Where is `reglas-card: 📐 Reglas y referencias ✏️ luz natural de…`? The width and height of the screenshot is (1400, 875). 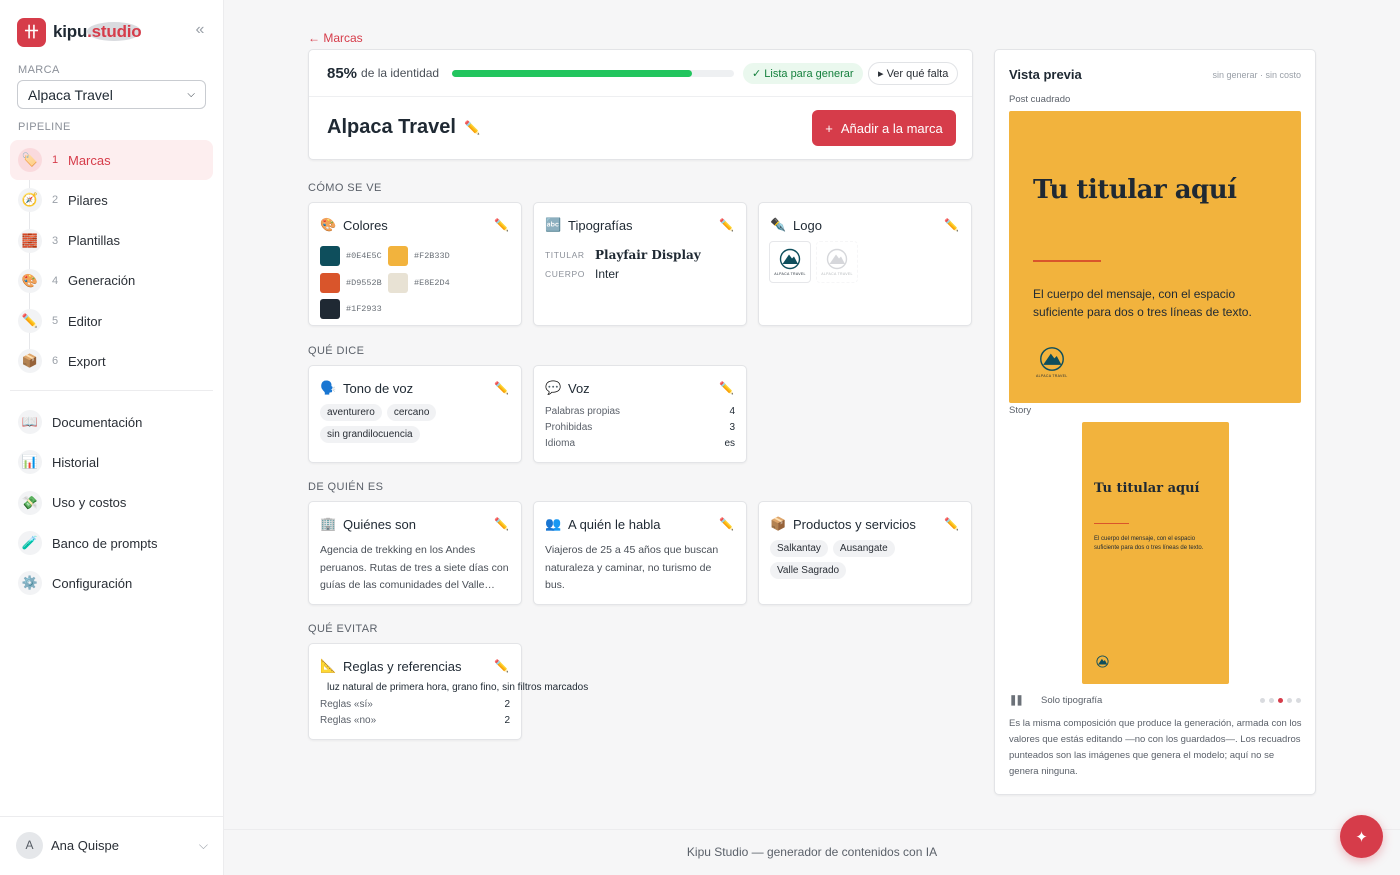
reglas-card: 📐 Reglas y referencias ✏️ luz natural de… is located at coordinates (448, 691).